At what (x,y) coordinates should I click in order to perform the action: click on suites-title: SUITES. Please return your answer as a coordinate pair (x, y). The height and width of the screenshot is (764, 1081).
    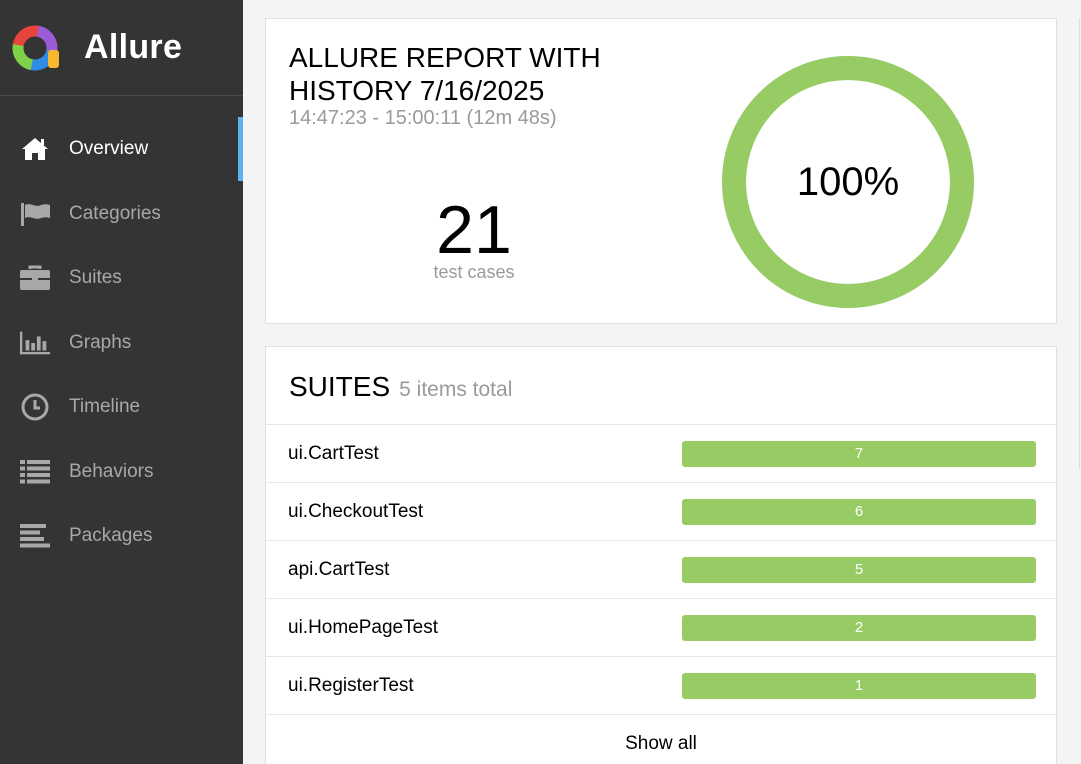
    Looking at the image, I should click on (340, 386).